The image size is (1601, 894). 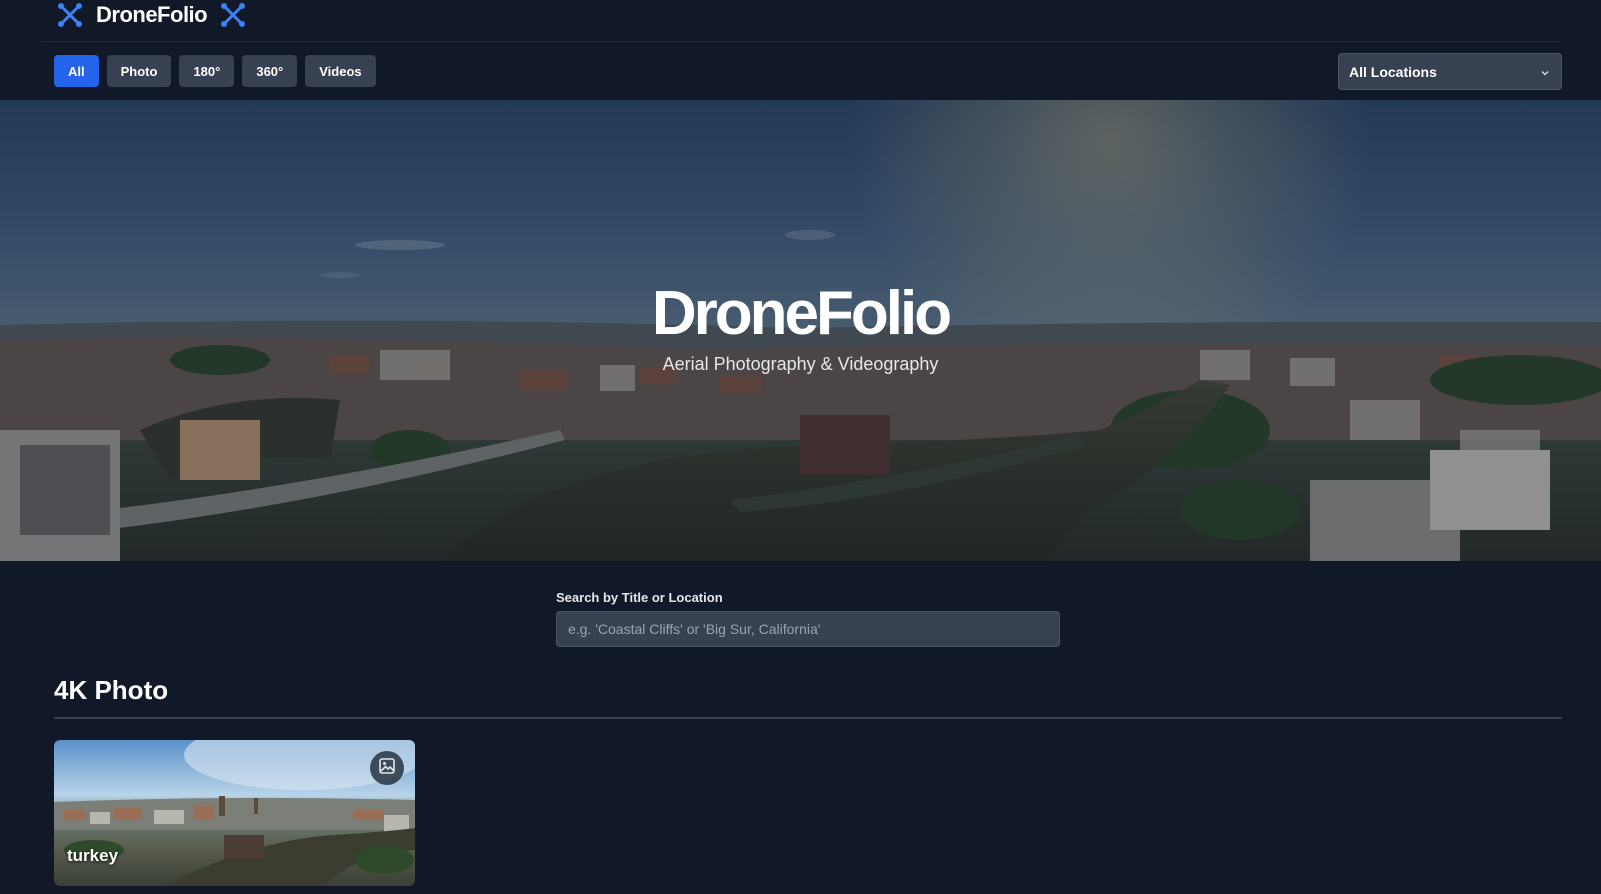 I want to click on media-card: turkey, so click(x=234, y=813).